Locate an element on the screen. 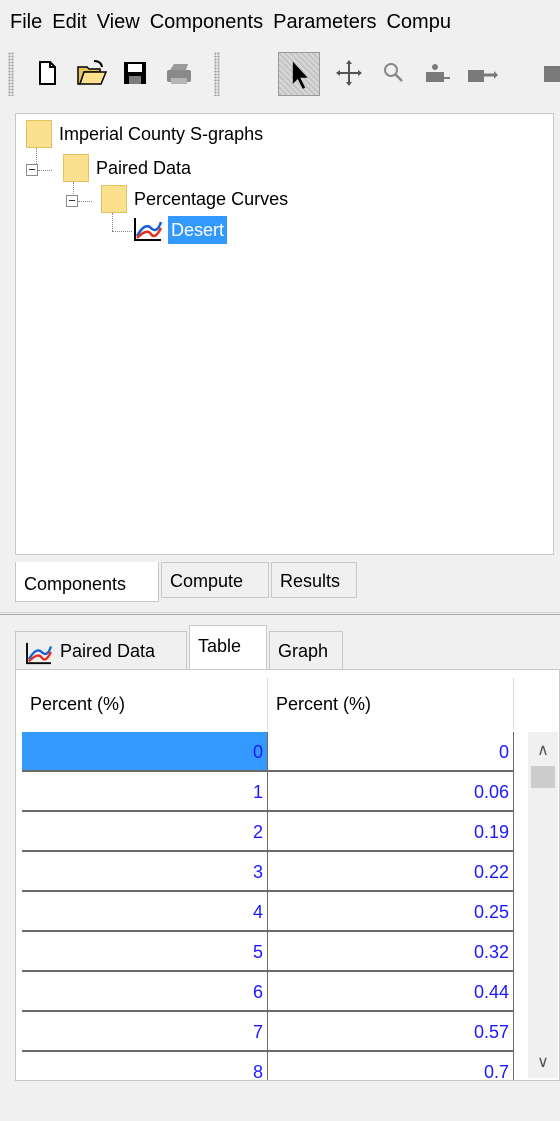 The image size is (560, 1121). toolbar is located at coordinates (280, 74).